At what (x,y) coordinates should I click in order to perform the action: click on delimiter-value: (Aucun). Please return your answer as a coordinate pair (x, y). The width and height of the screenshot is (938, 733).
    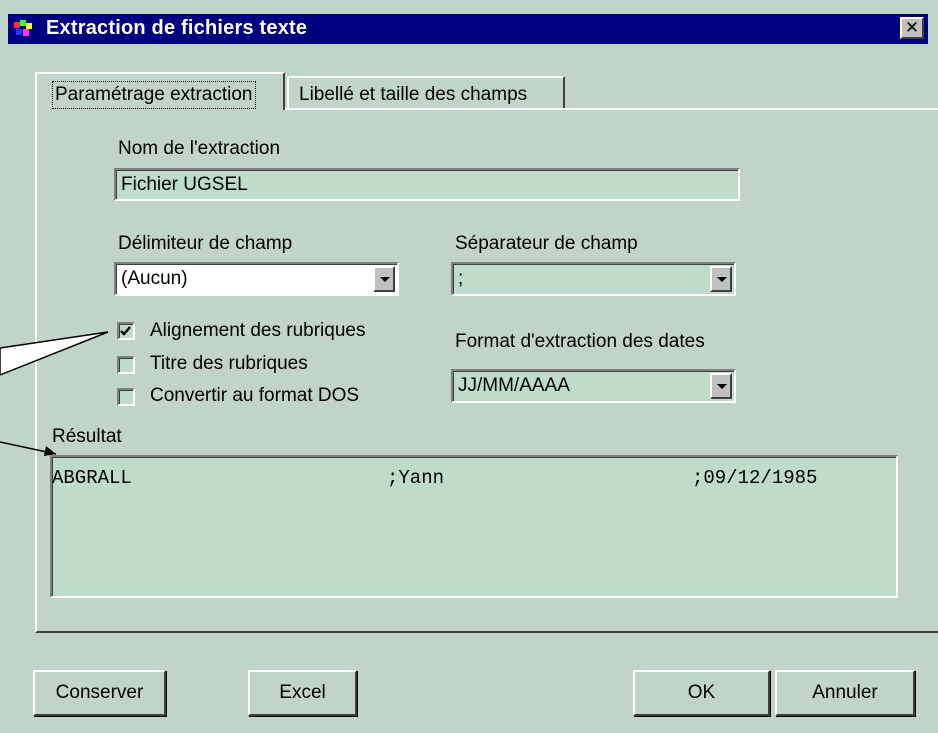
    Looking at the image, I should click on (154, 278).